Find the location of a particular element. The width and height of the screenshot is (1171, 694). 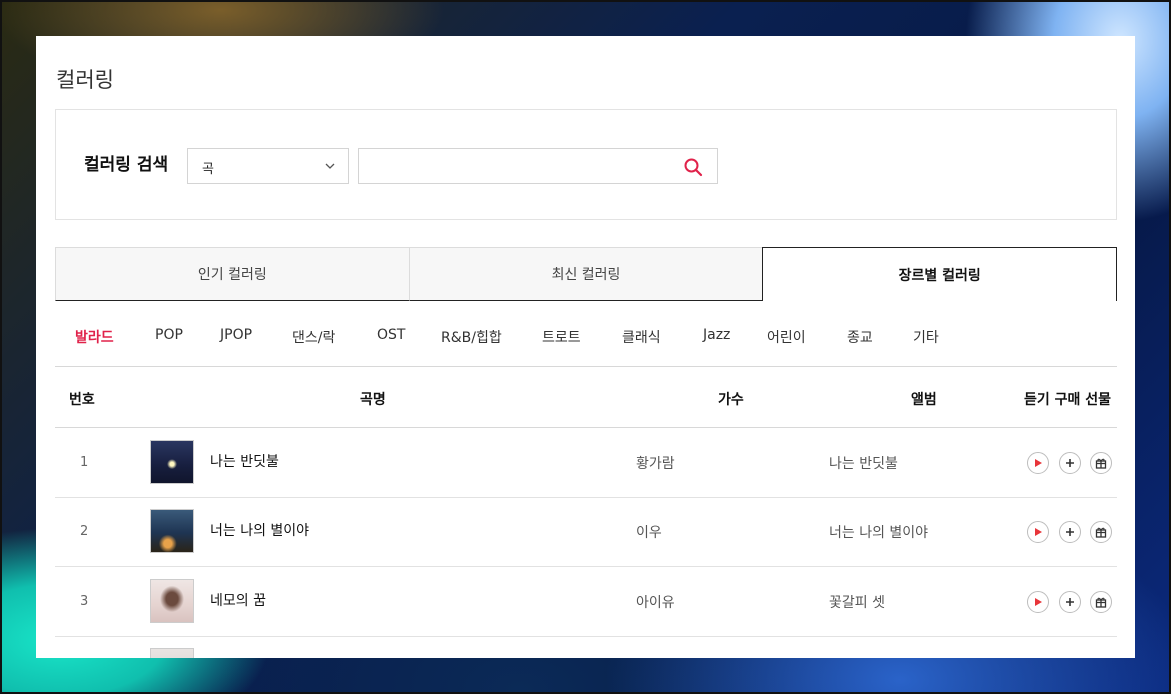

genre-jazz: Jazz is located at coordinates (716, 335).